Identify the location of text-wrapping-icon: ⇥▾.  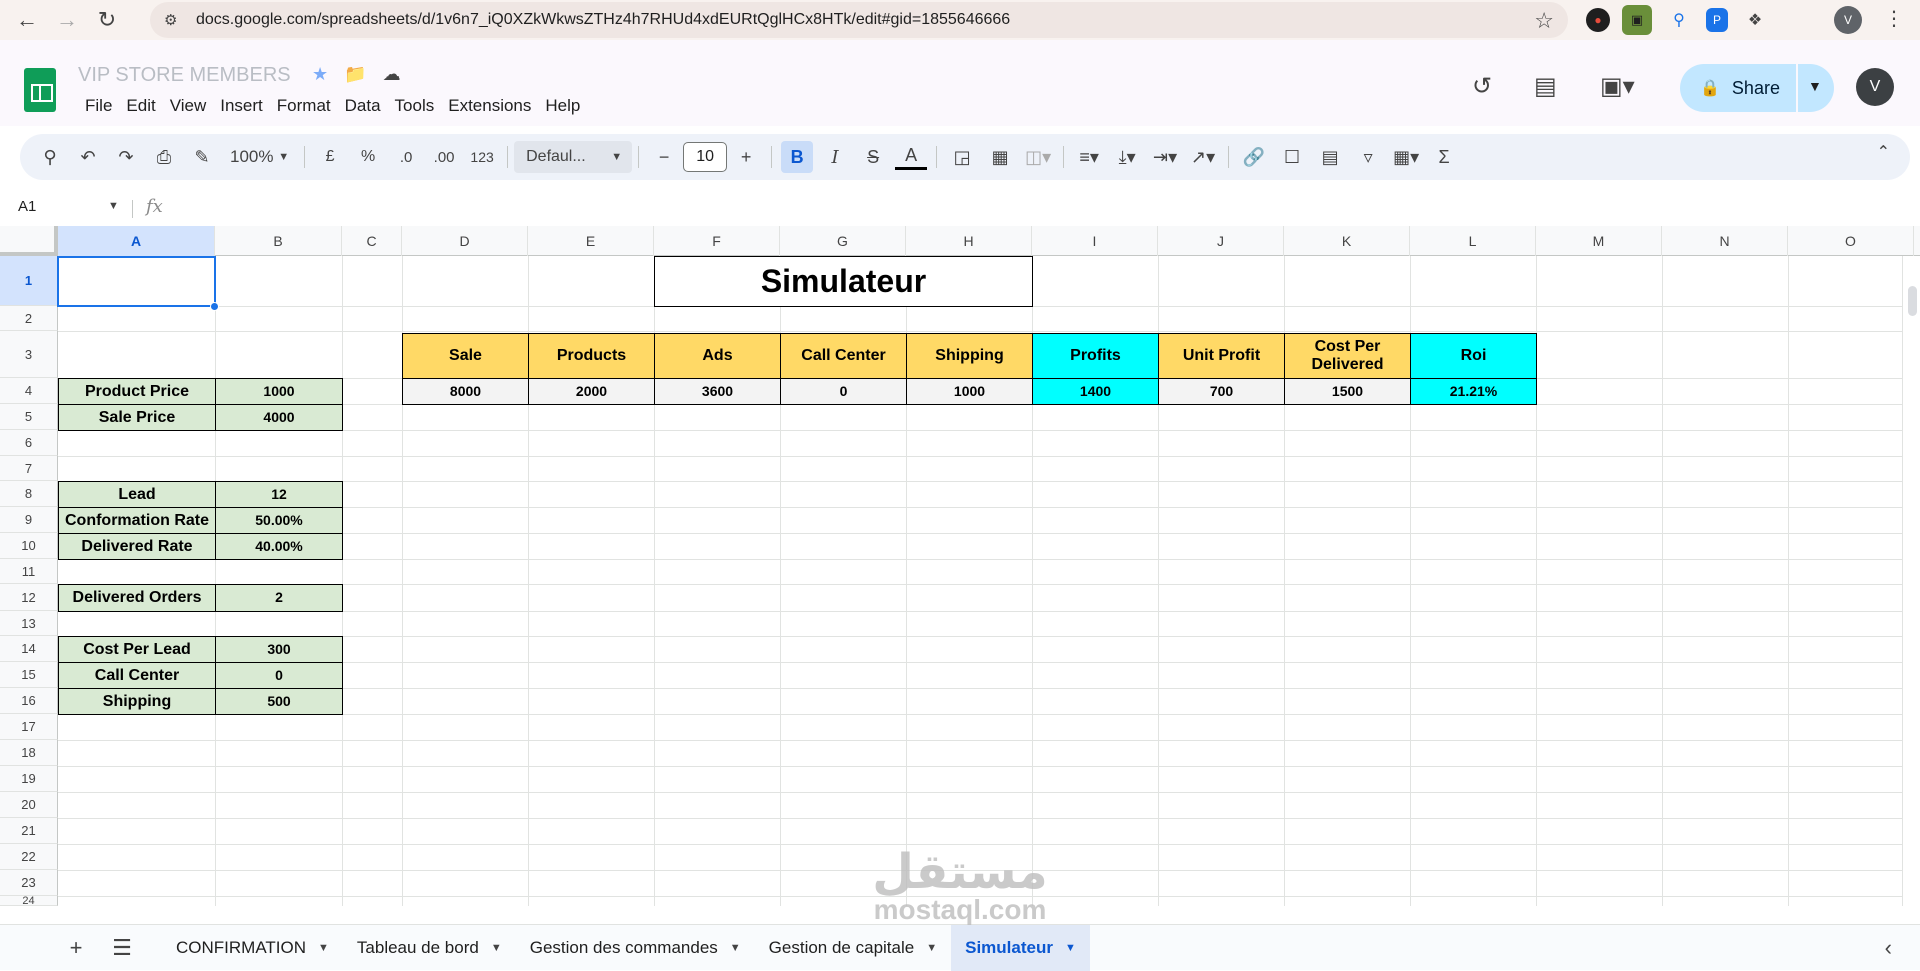
(1165, 157).